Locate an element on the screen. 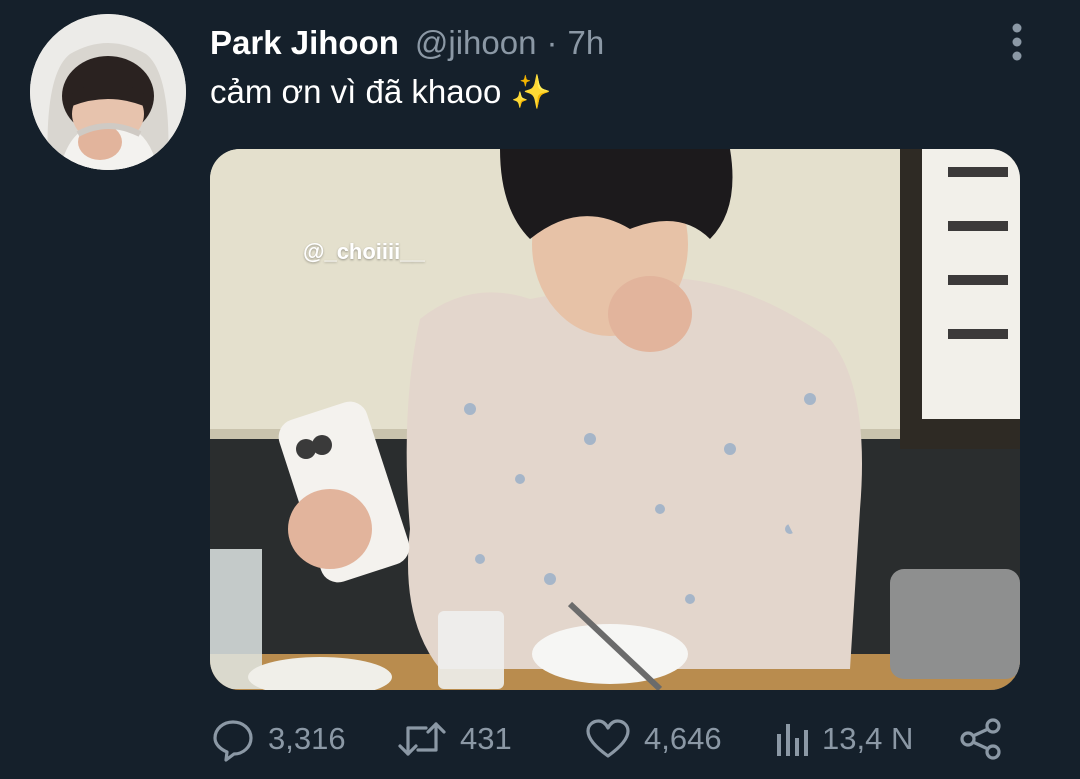  share-icon is located at coordinates (981, 739).